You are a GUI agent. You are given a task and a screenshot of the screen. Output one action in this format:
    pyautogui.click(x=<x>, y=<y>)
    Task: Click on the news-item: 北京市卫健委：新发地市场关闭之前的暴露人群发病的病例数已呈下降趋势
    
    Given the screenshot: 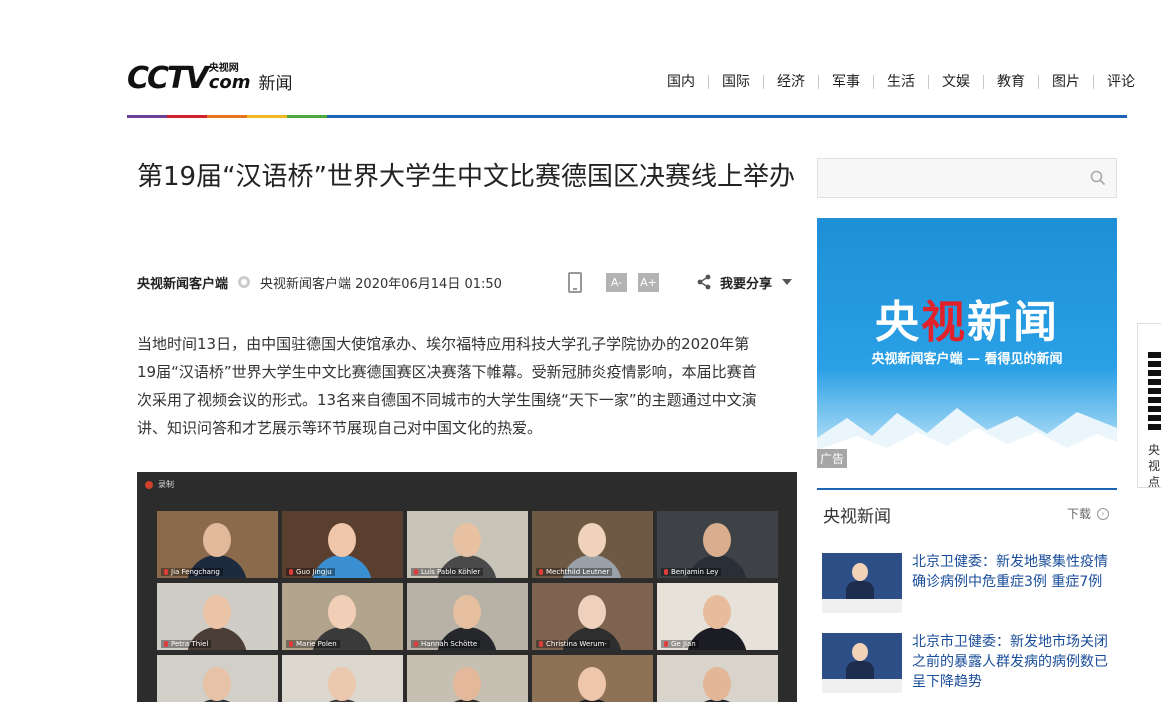 What is the action you would take?
    pyautogui.click(x=969, y=663)
    